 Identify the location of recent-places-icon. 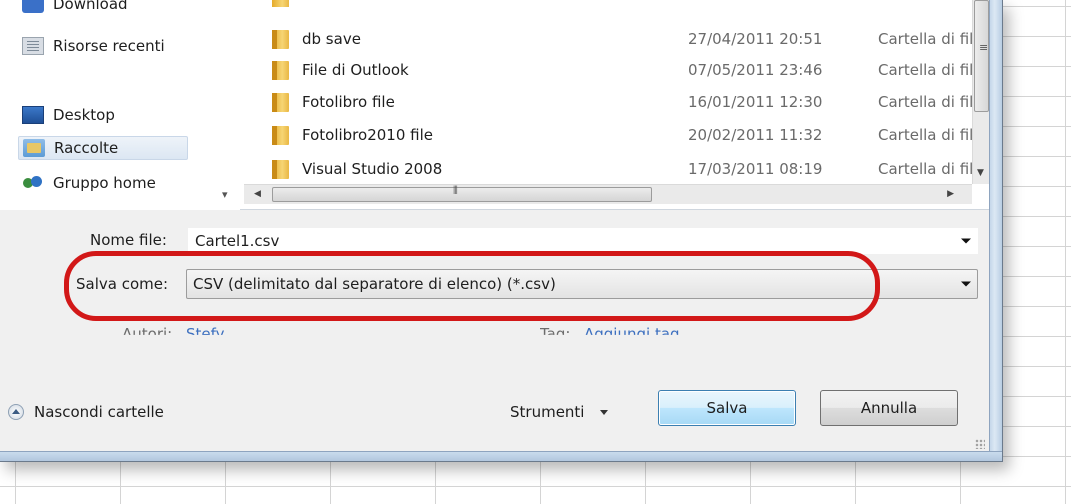
(33, 46).